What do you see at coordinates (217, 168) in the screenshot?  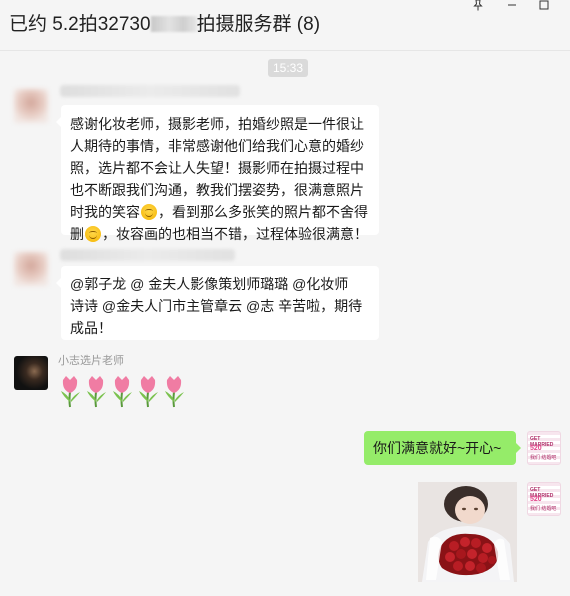 I see `message-line: 照，选片都不会让人失望！摄影师在拍摄过程中` at bounding box center [217, 168].